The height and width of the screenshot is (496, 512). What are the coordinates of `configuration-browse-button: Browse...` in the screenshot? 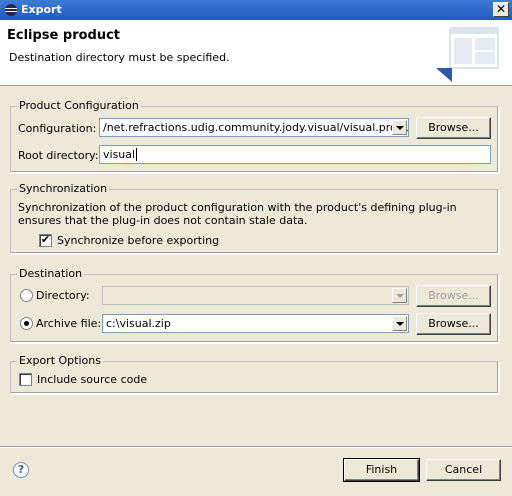 It's located at (453, 128).